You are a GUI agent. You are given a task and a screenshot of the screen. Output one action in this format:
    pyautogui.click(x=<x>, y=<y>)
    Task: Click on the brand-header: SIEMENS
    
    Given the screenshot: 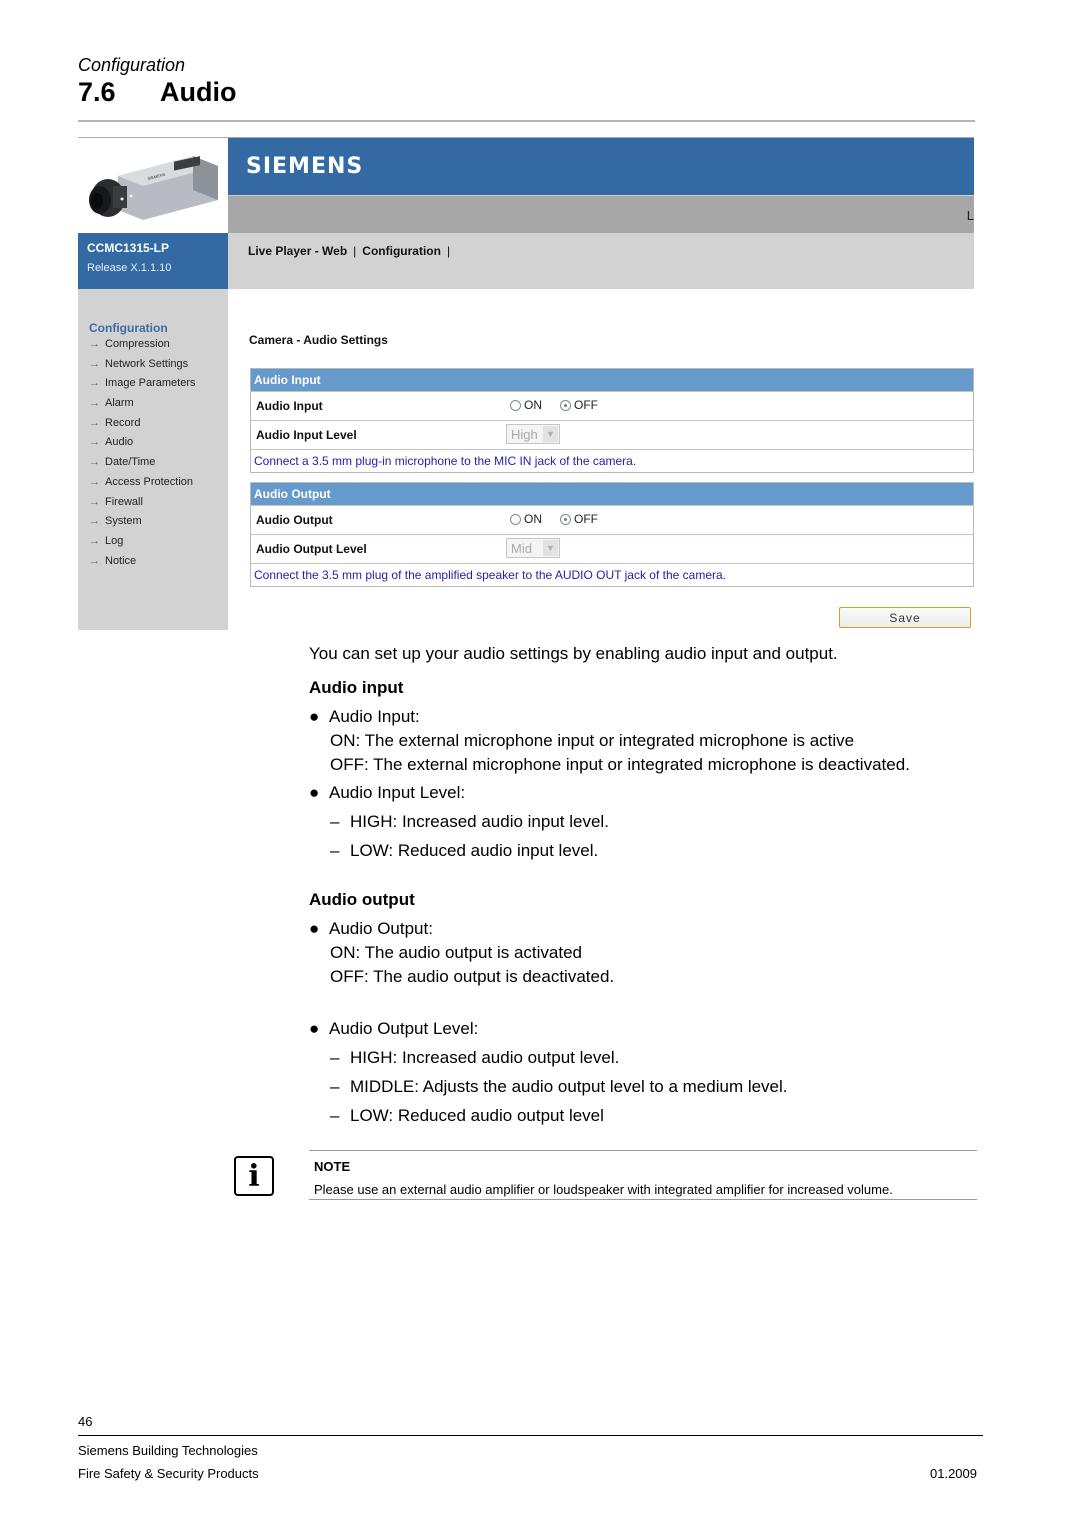 What is the action you would take?
    pyautogui.click(x=601, y=166)
    